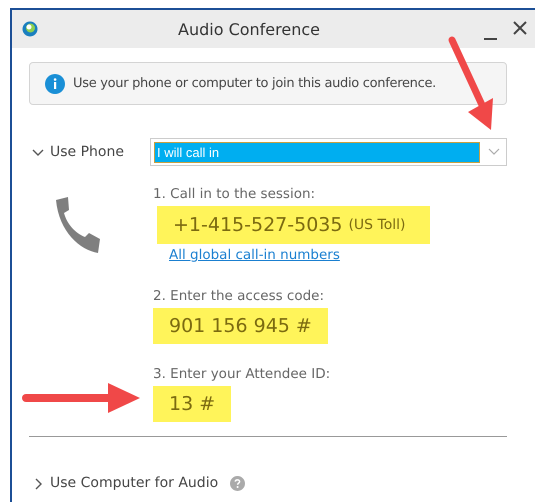  What do you see at coordinates (125, 483) in the screenshot?
I see `section-toggle: Use Computer for Audio` at bounding box center [125, 483].